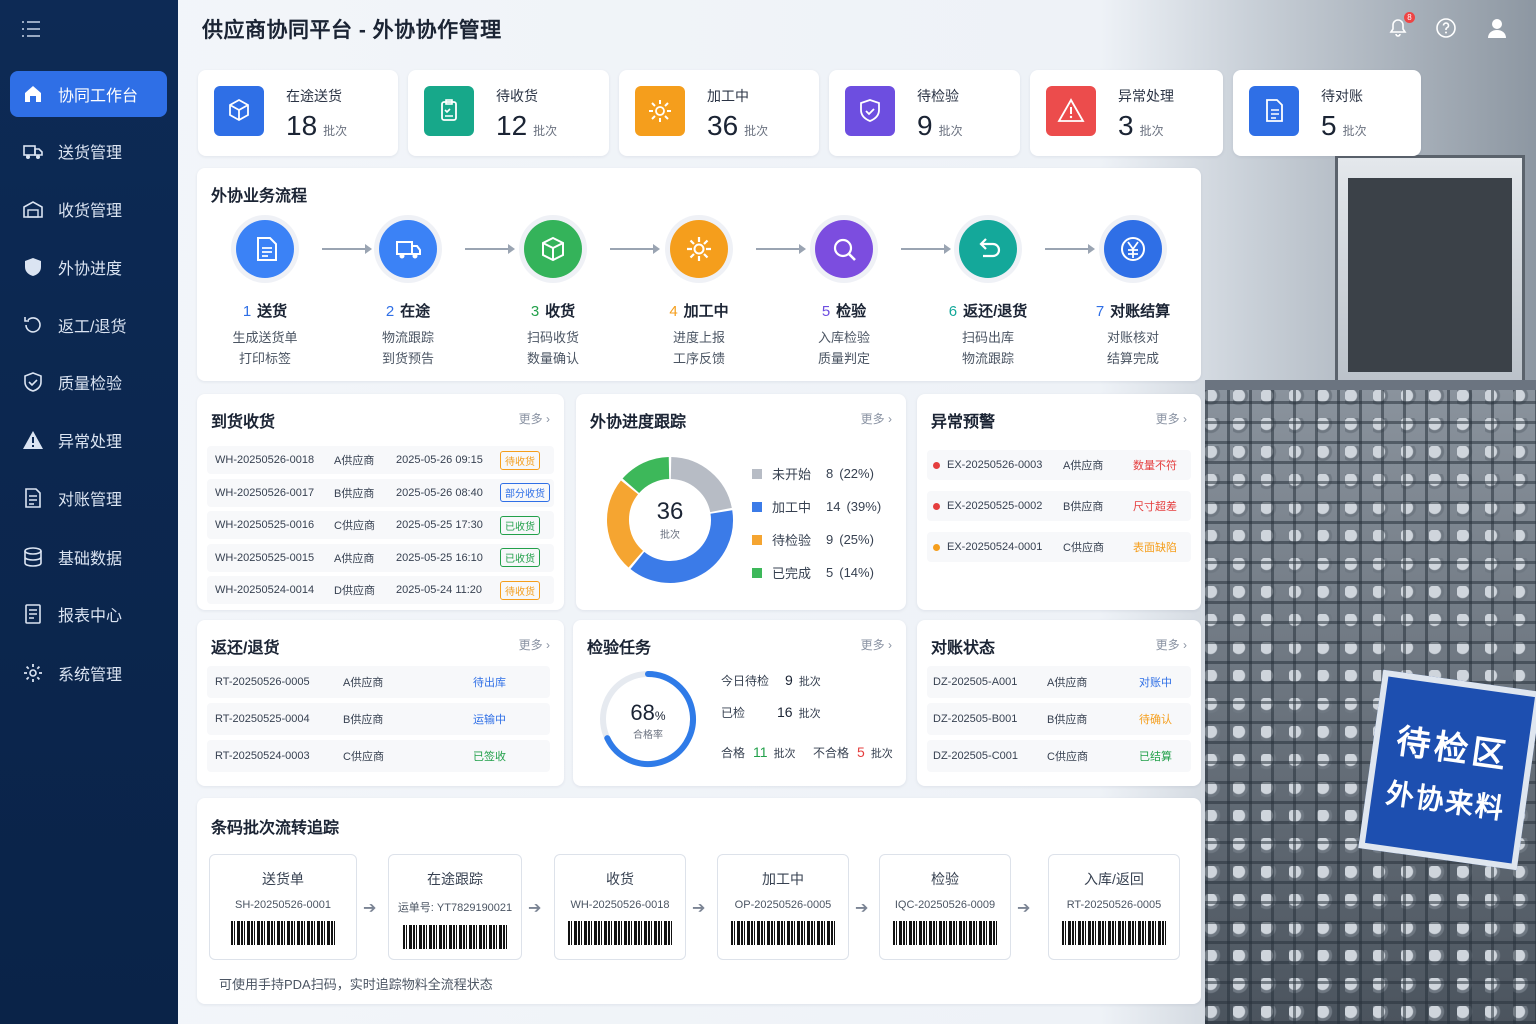  What do you see at coordinates (995, 547) in the screenshot?
I see `alert-id: EX-20250524-0001` at bounding box center [995, 547].